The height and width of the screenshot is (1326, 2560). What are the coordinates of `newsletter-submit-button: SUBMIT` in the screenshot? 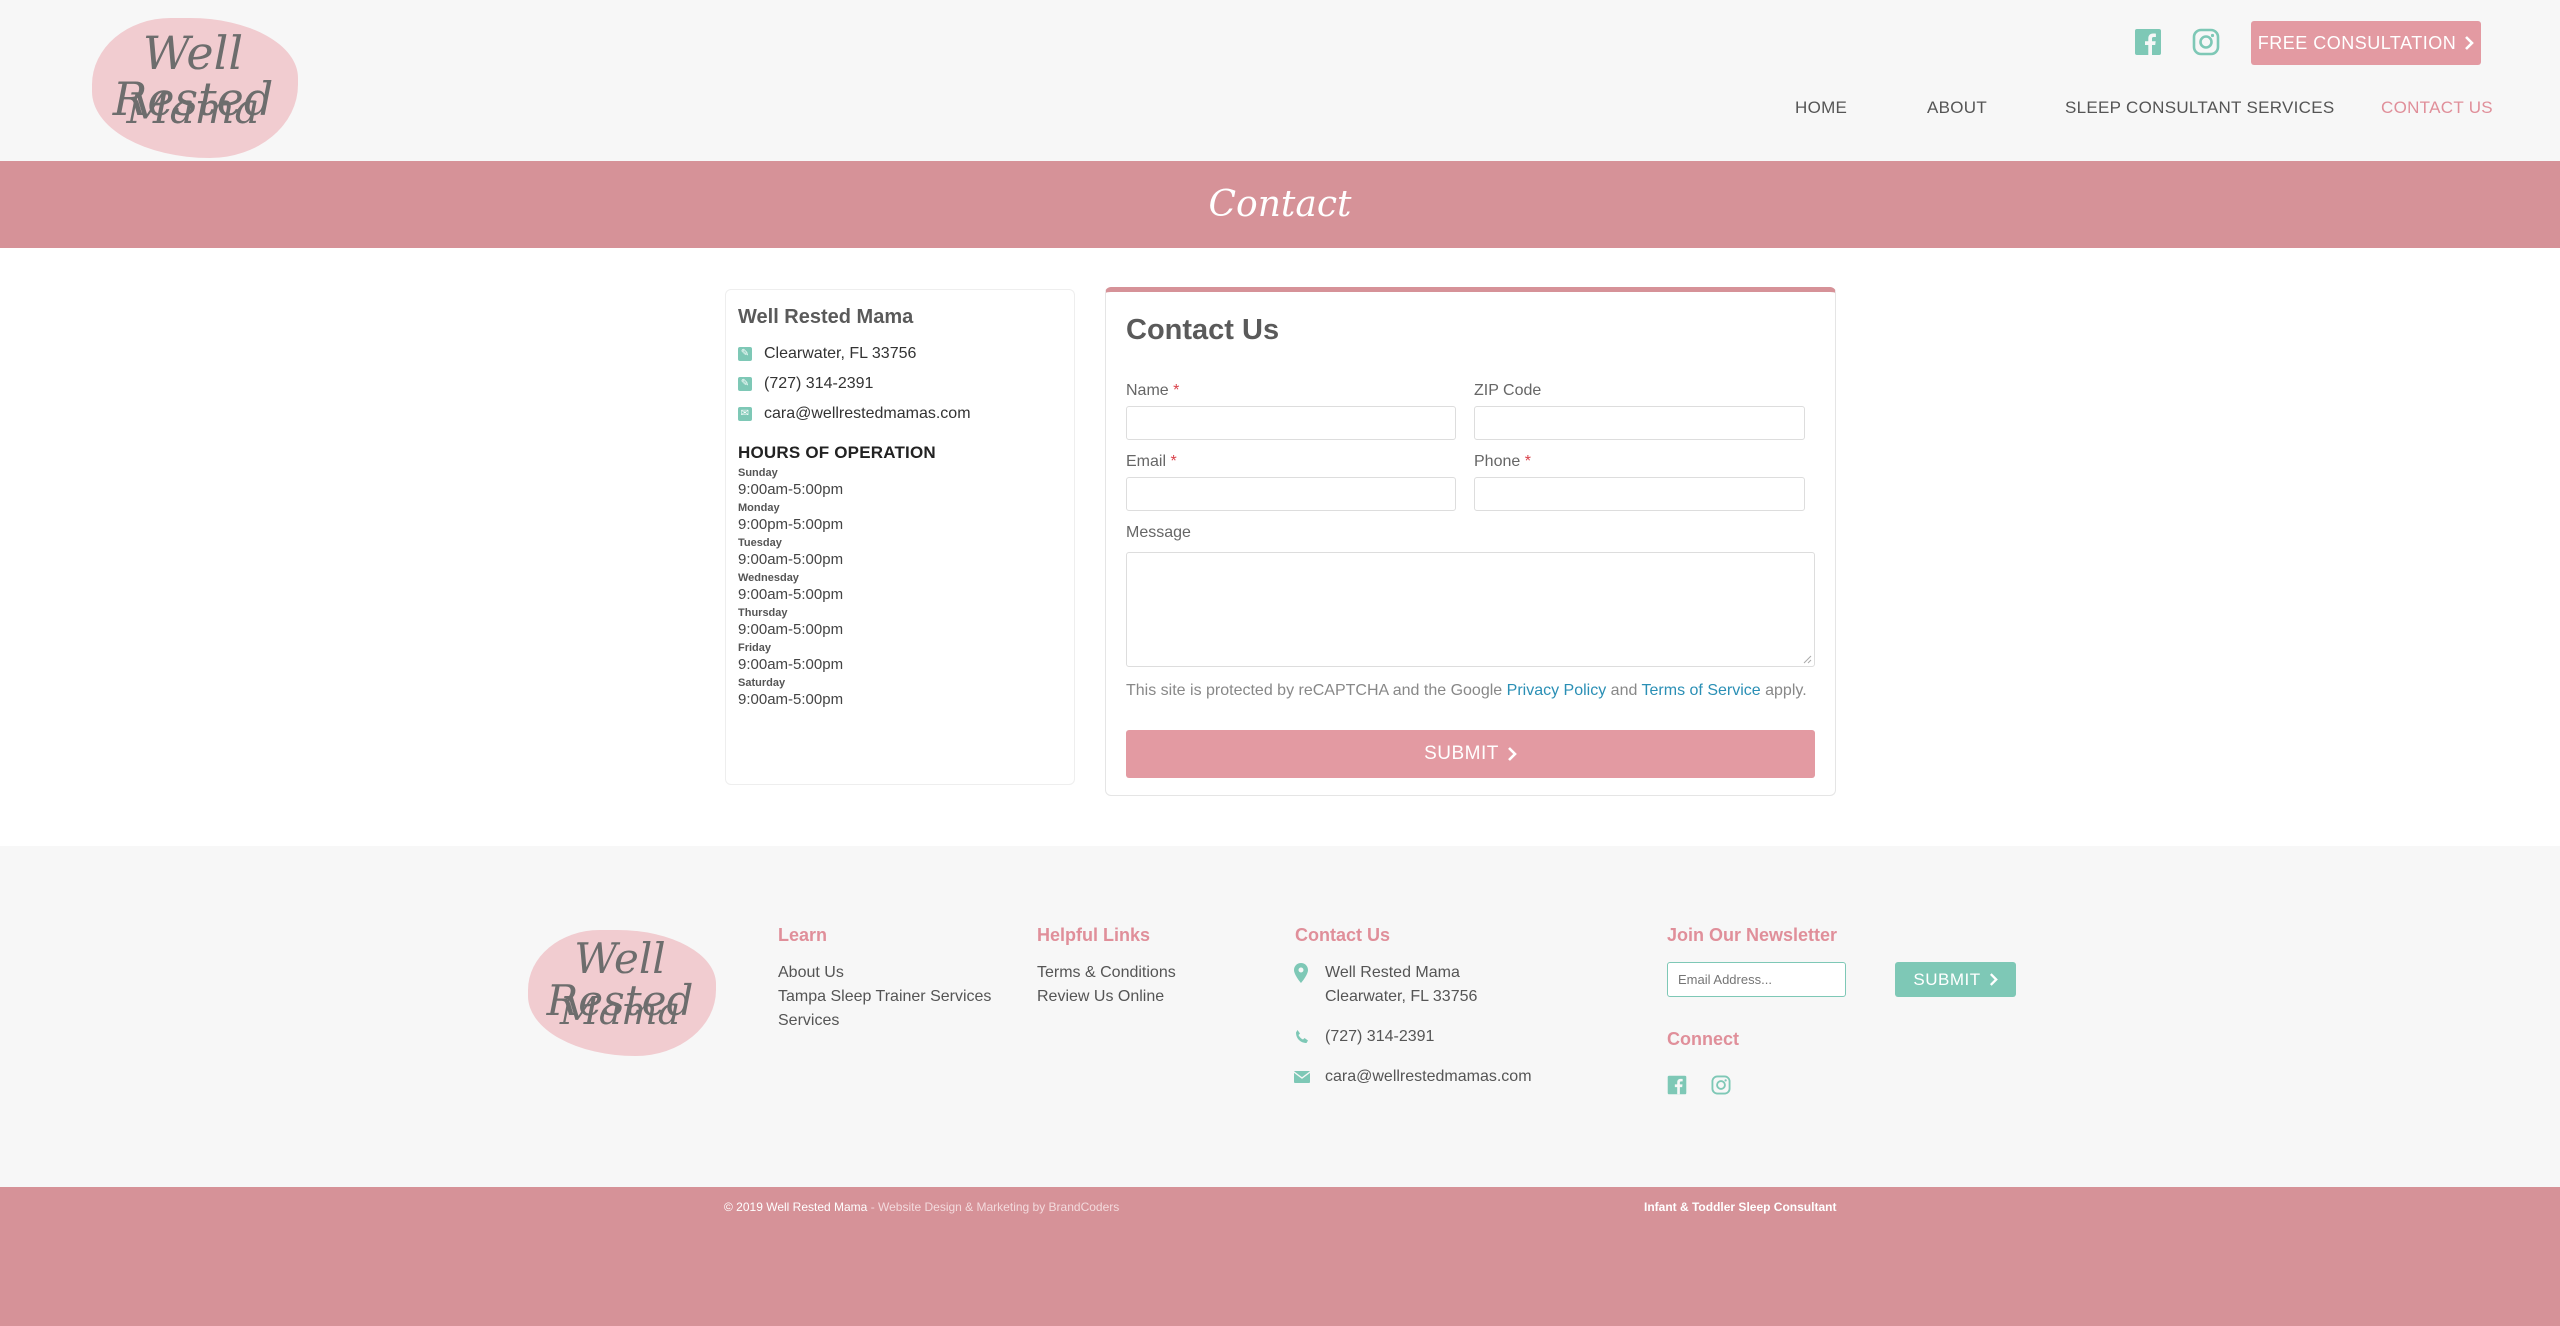 It's located at (1955, 979).